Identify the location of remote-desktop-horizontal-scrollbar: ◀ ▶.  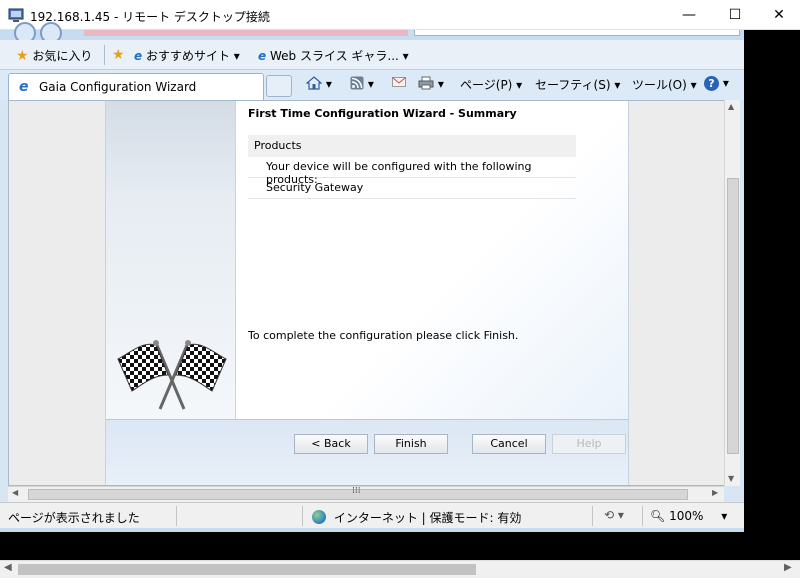
(400, 569).